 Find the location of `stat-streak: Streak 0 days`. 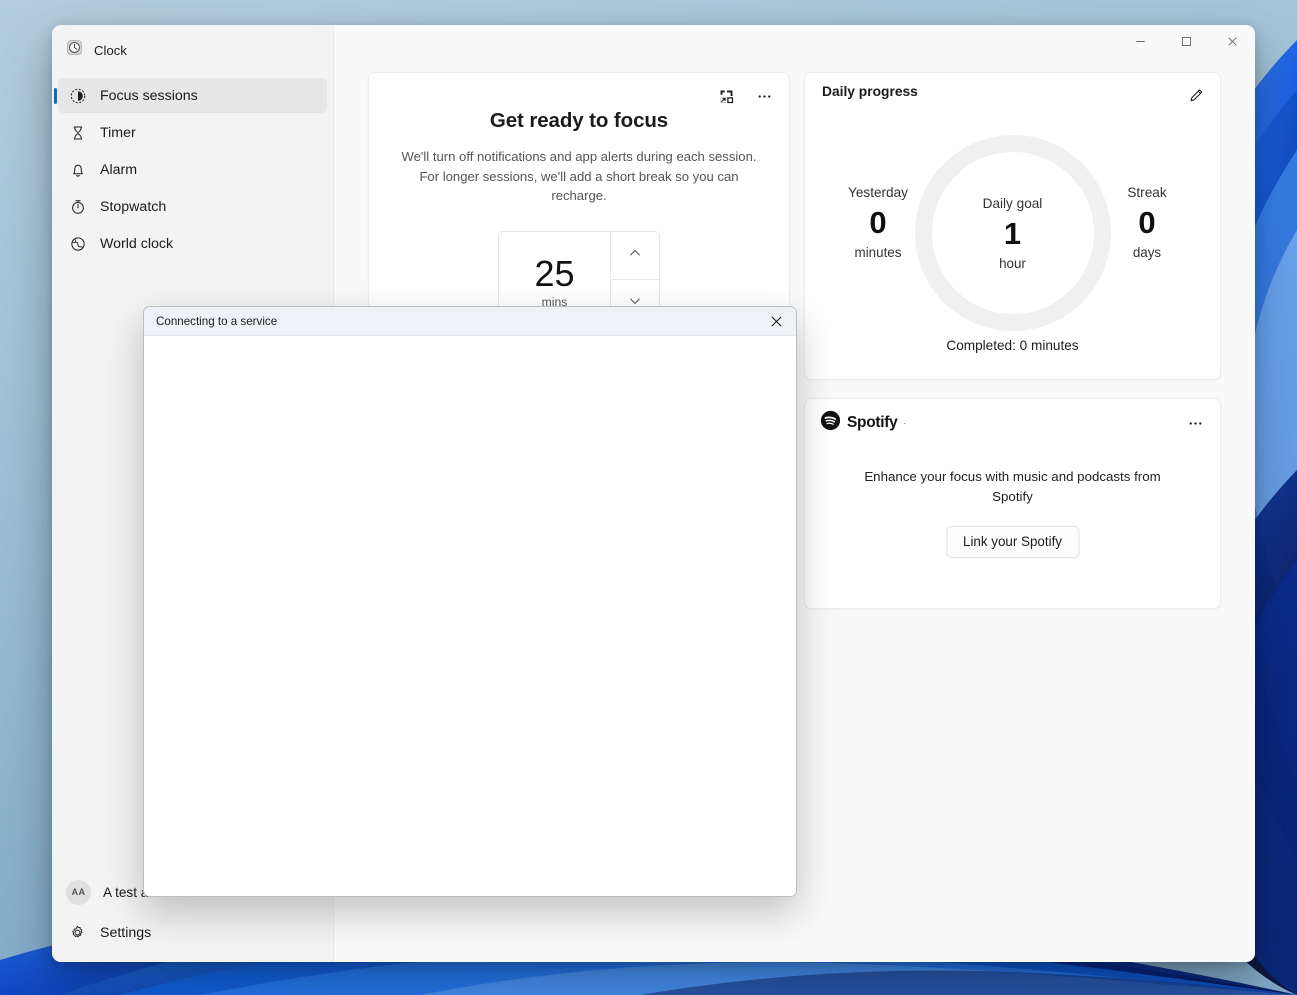

stat-streak: Streak 0 days is located at coordinates (1147, 222).